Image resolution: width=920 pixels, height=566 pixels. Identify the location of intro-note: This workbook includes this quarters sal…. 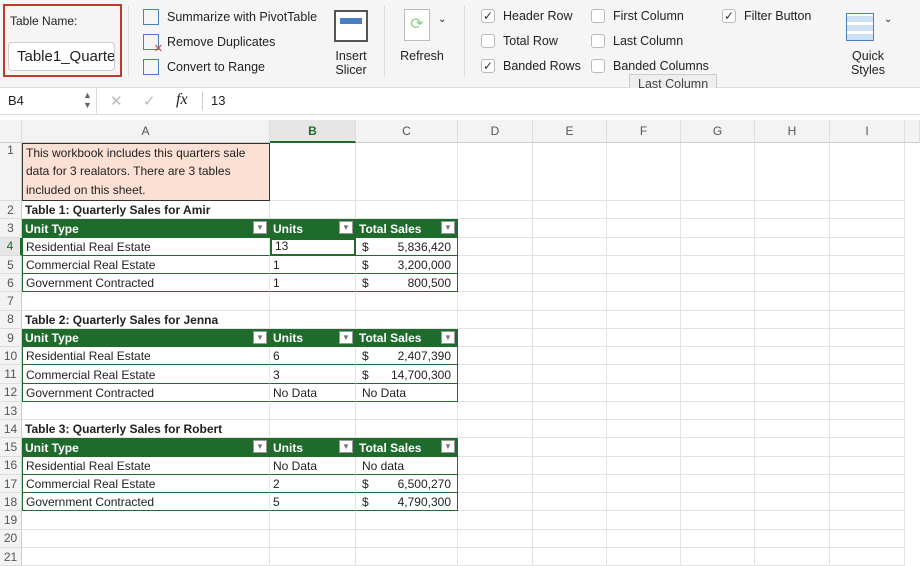
(146, 172).